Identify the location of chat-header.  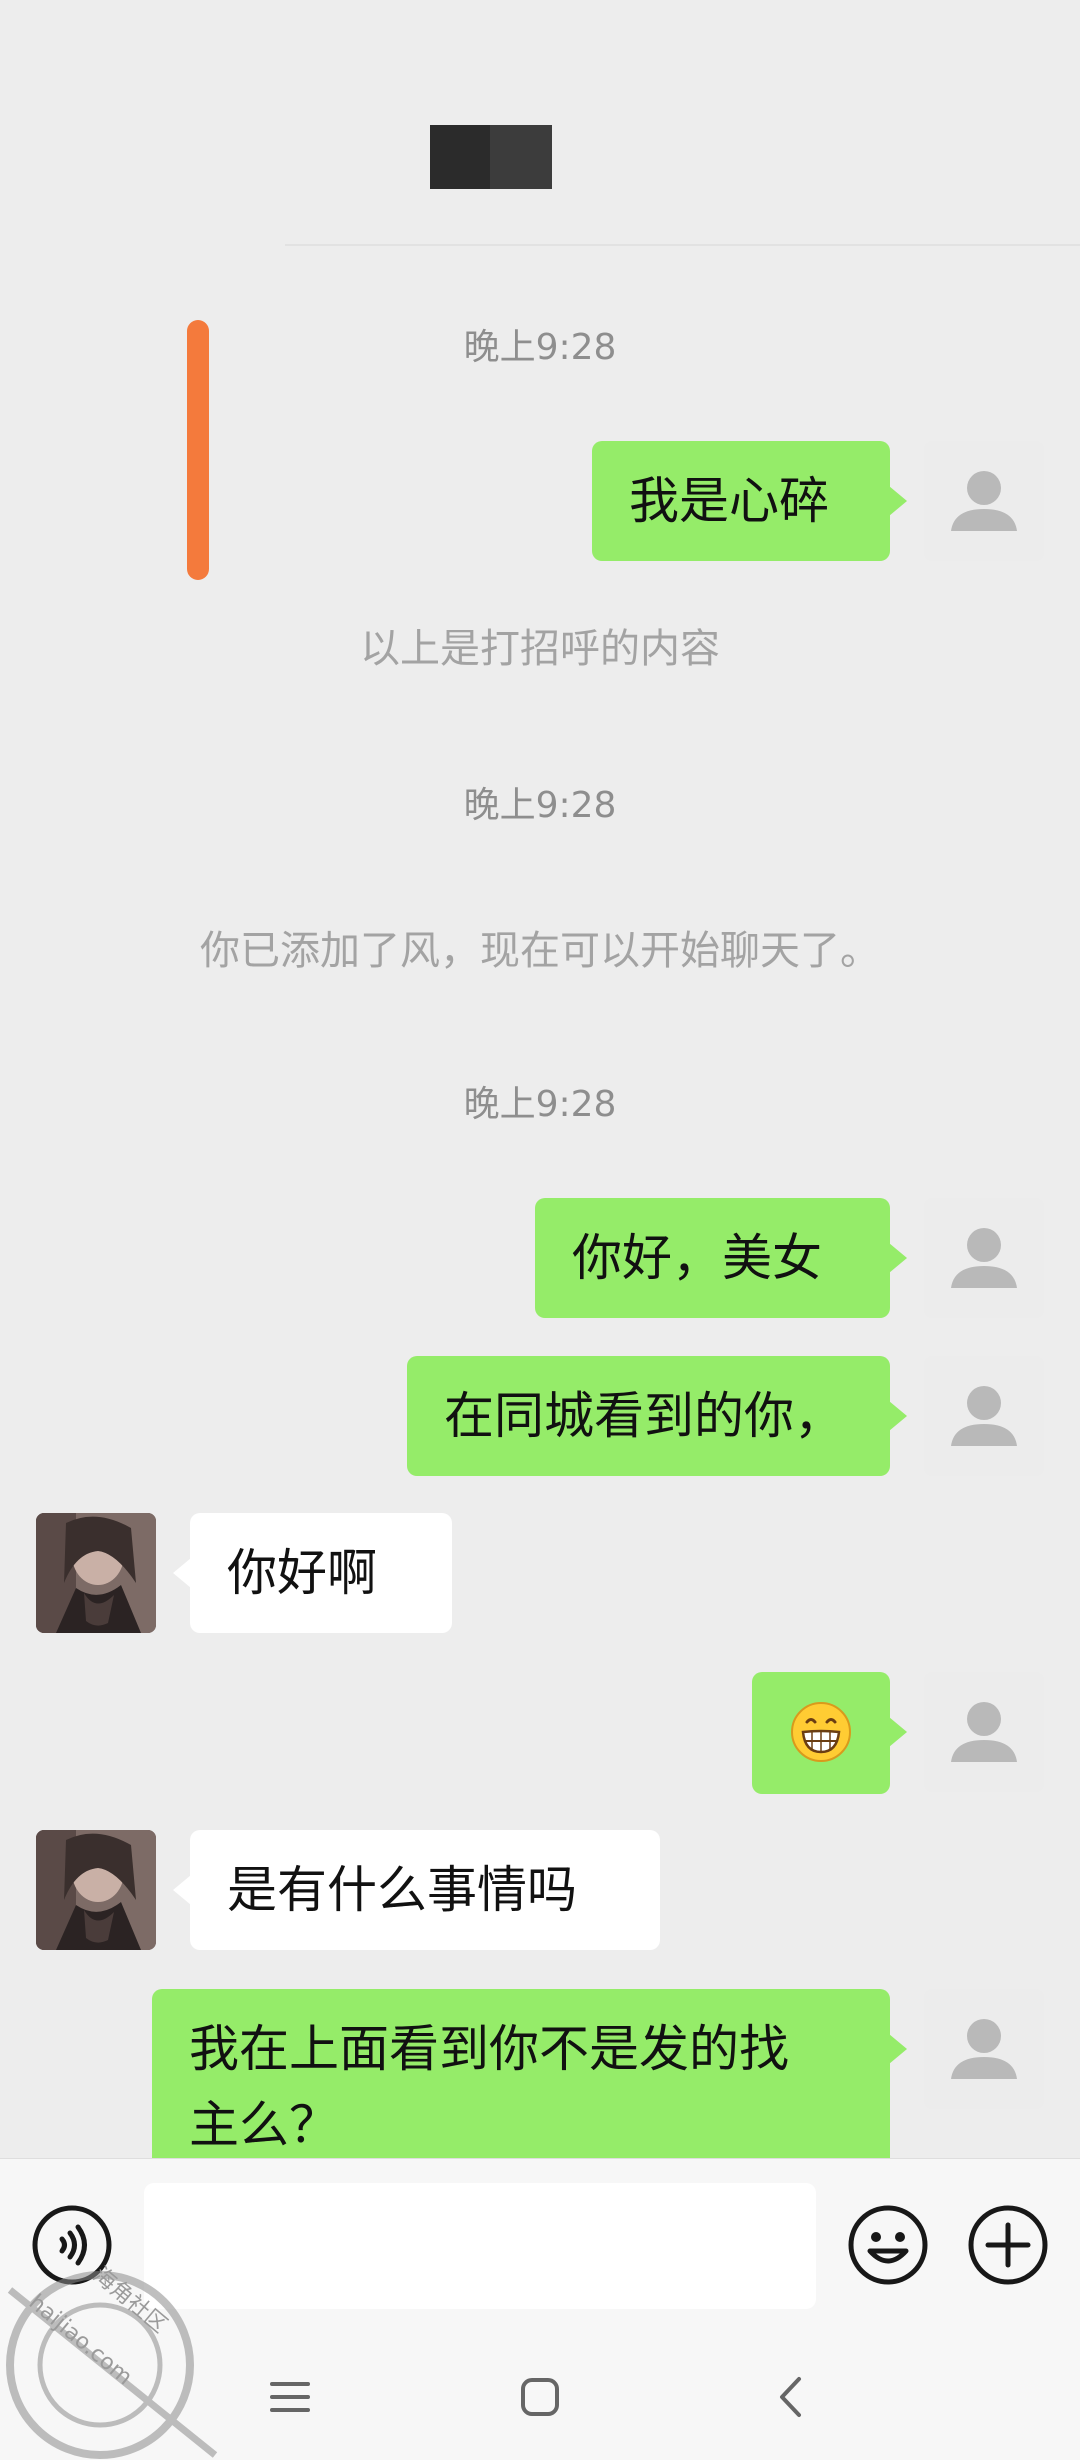
(540, 122).